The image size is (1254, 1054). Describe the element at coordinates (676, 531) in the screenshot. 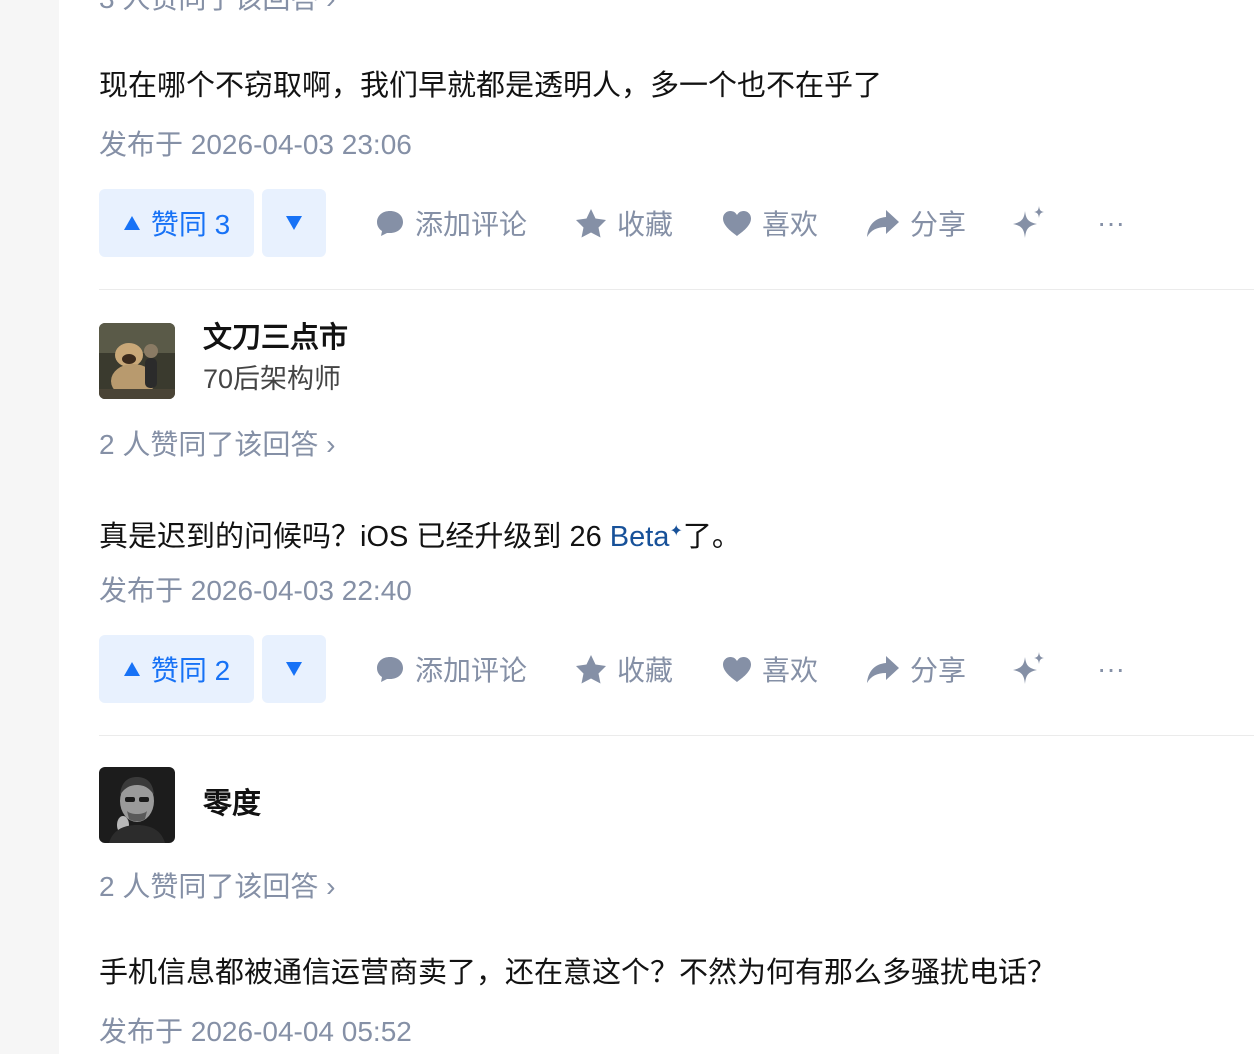

I see `search-sparkle-icon: ✦` at that location.